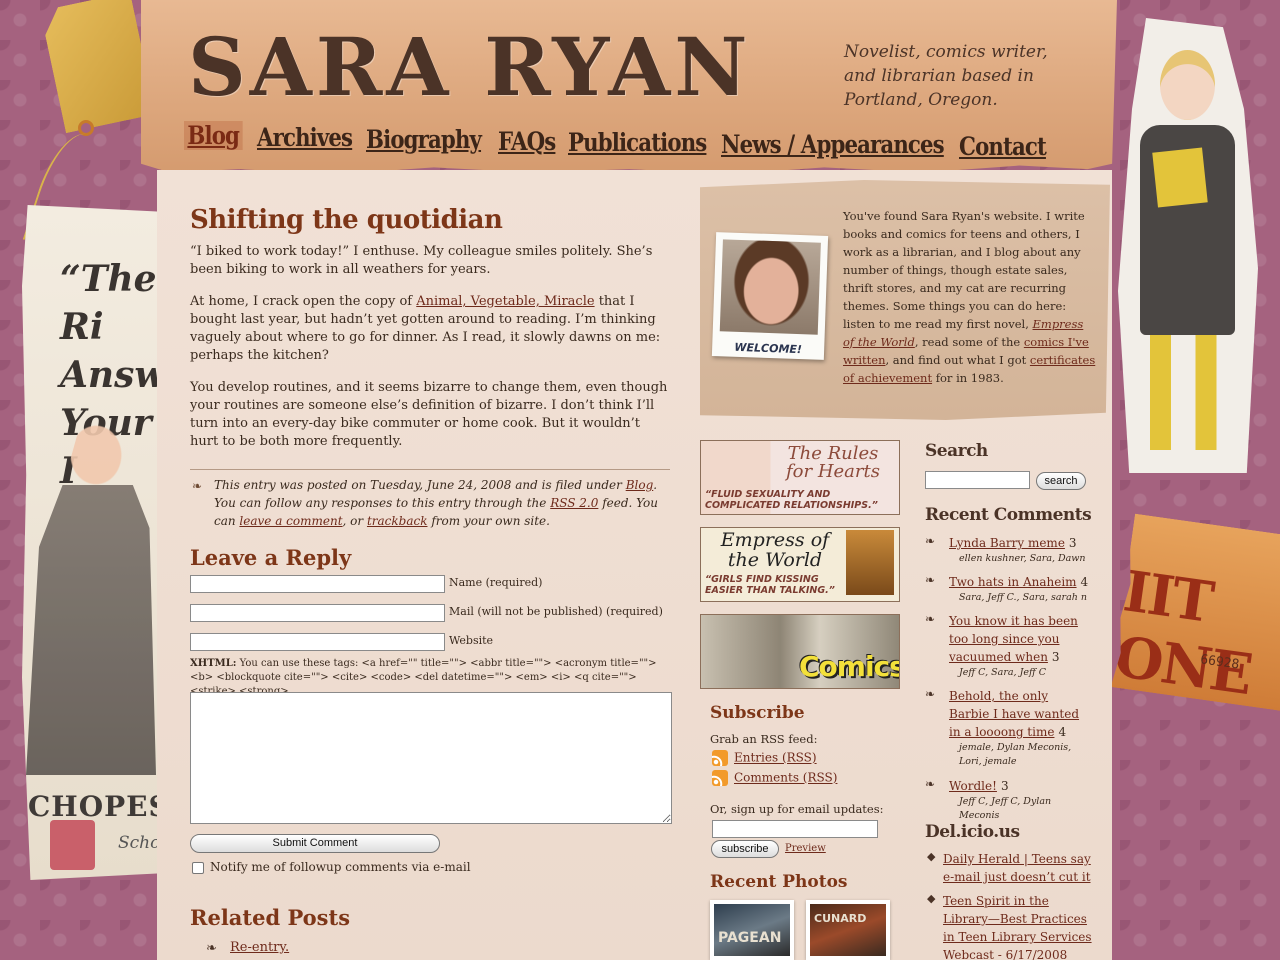 This screenshot has width=1280, height=960. Describe the element at coordinates (1003, 146) in the screenshot. I see `nav-contact: Contact` at that location.